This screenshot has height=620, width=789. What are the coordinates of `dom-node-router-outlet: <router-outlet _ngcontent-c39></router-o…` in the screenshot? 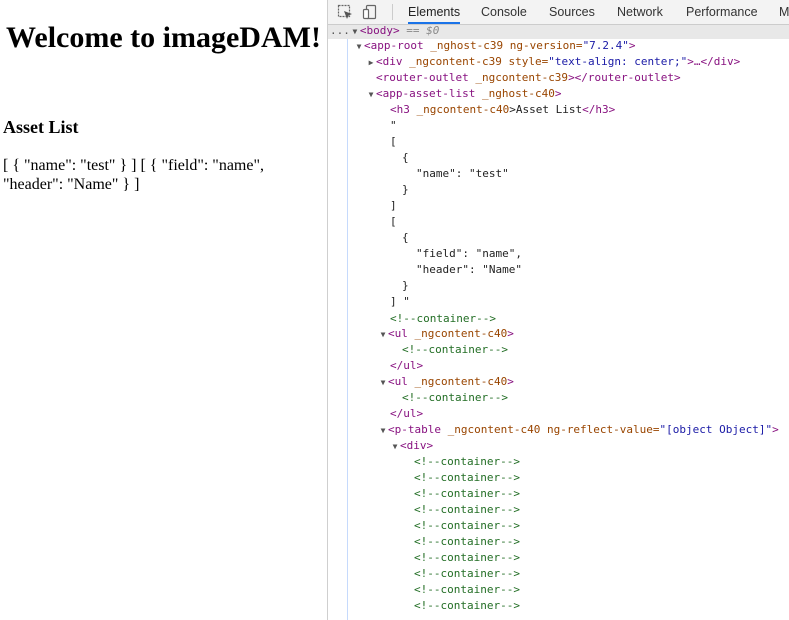 It's located at (528, 78).